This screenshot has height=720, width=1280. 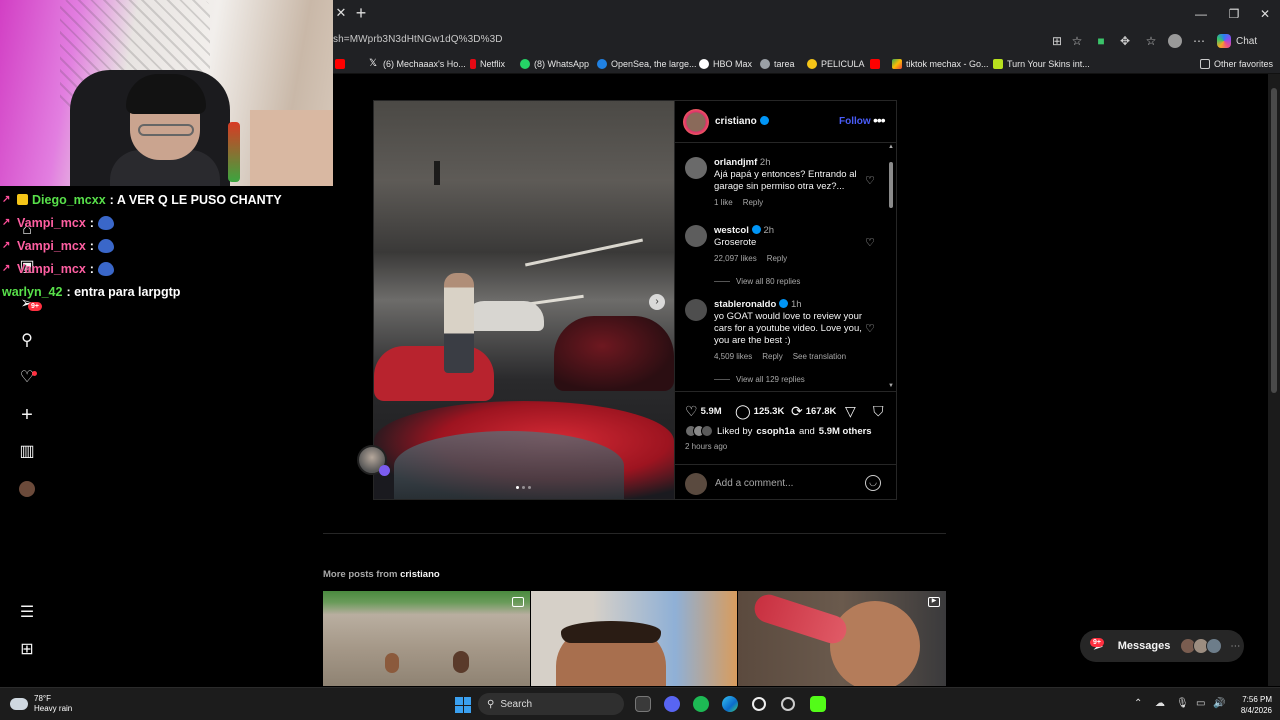 What do you see at coordinates (757, 281) in the screenshot?
I see `view-replies-button: View all 80 replies` at bounding box center [757, 281].